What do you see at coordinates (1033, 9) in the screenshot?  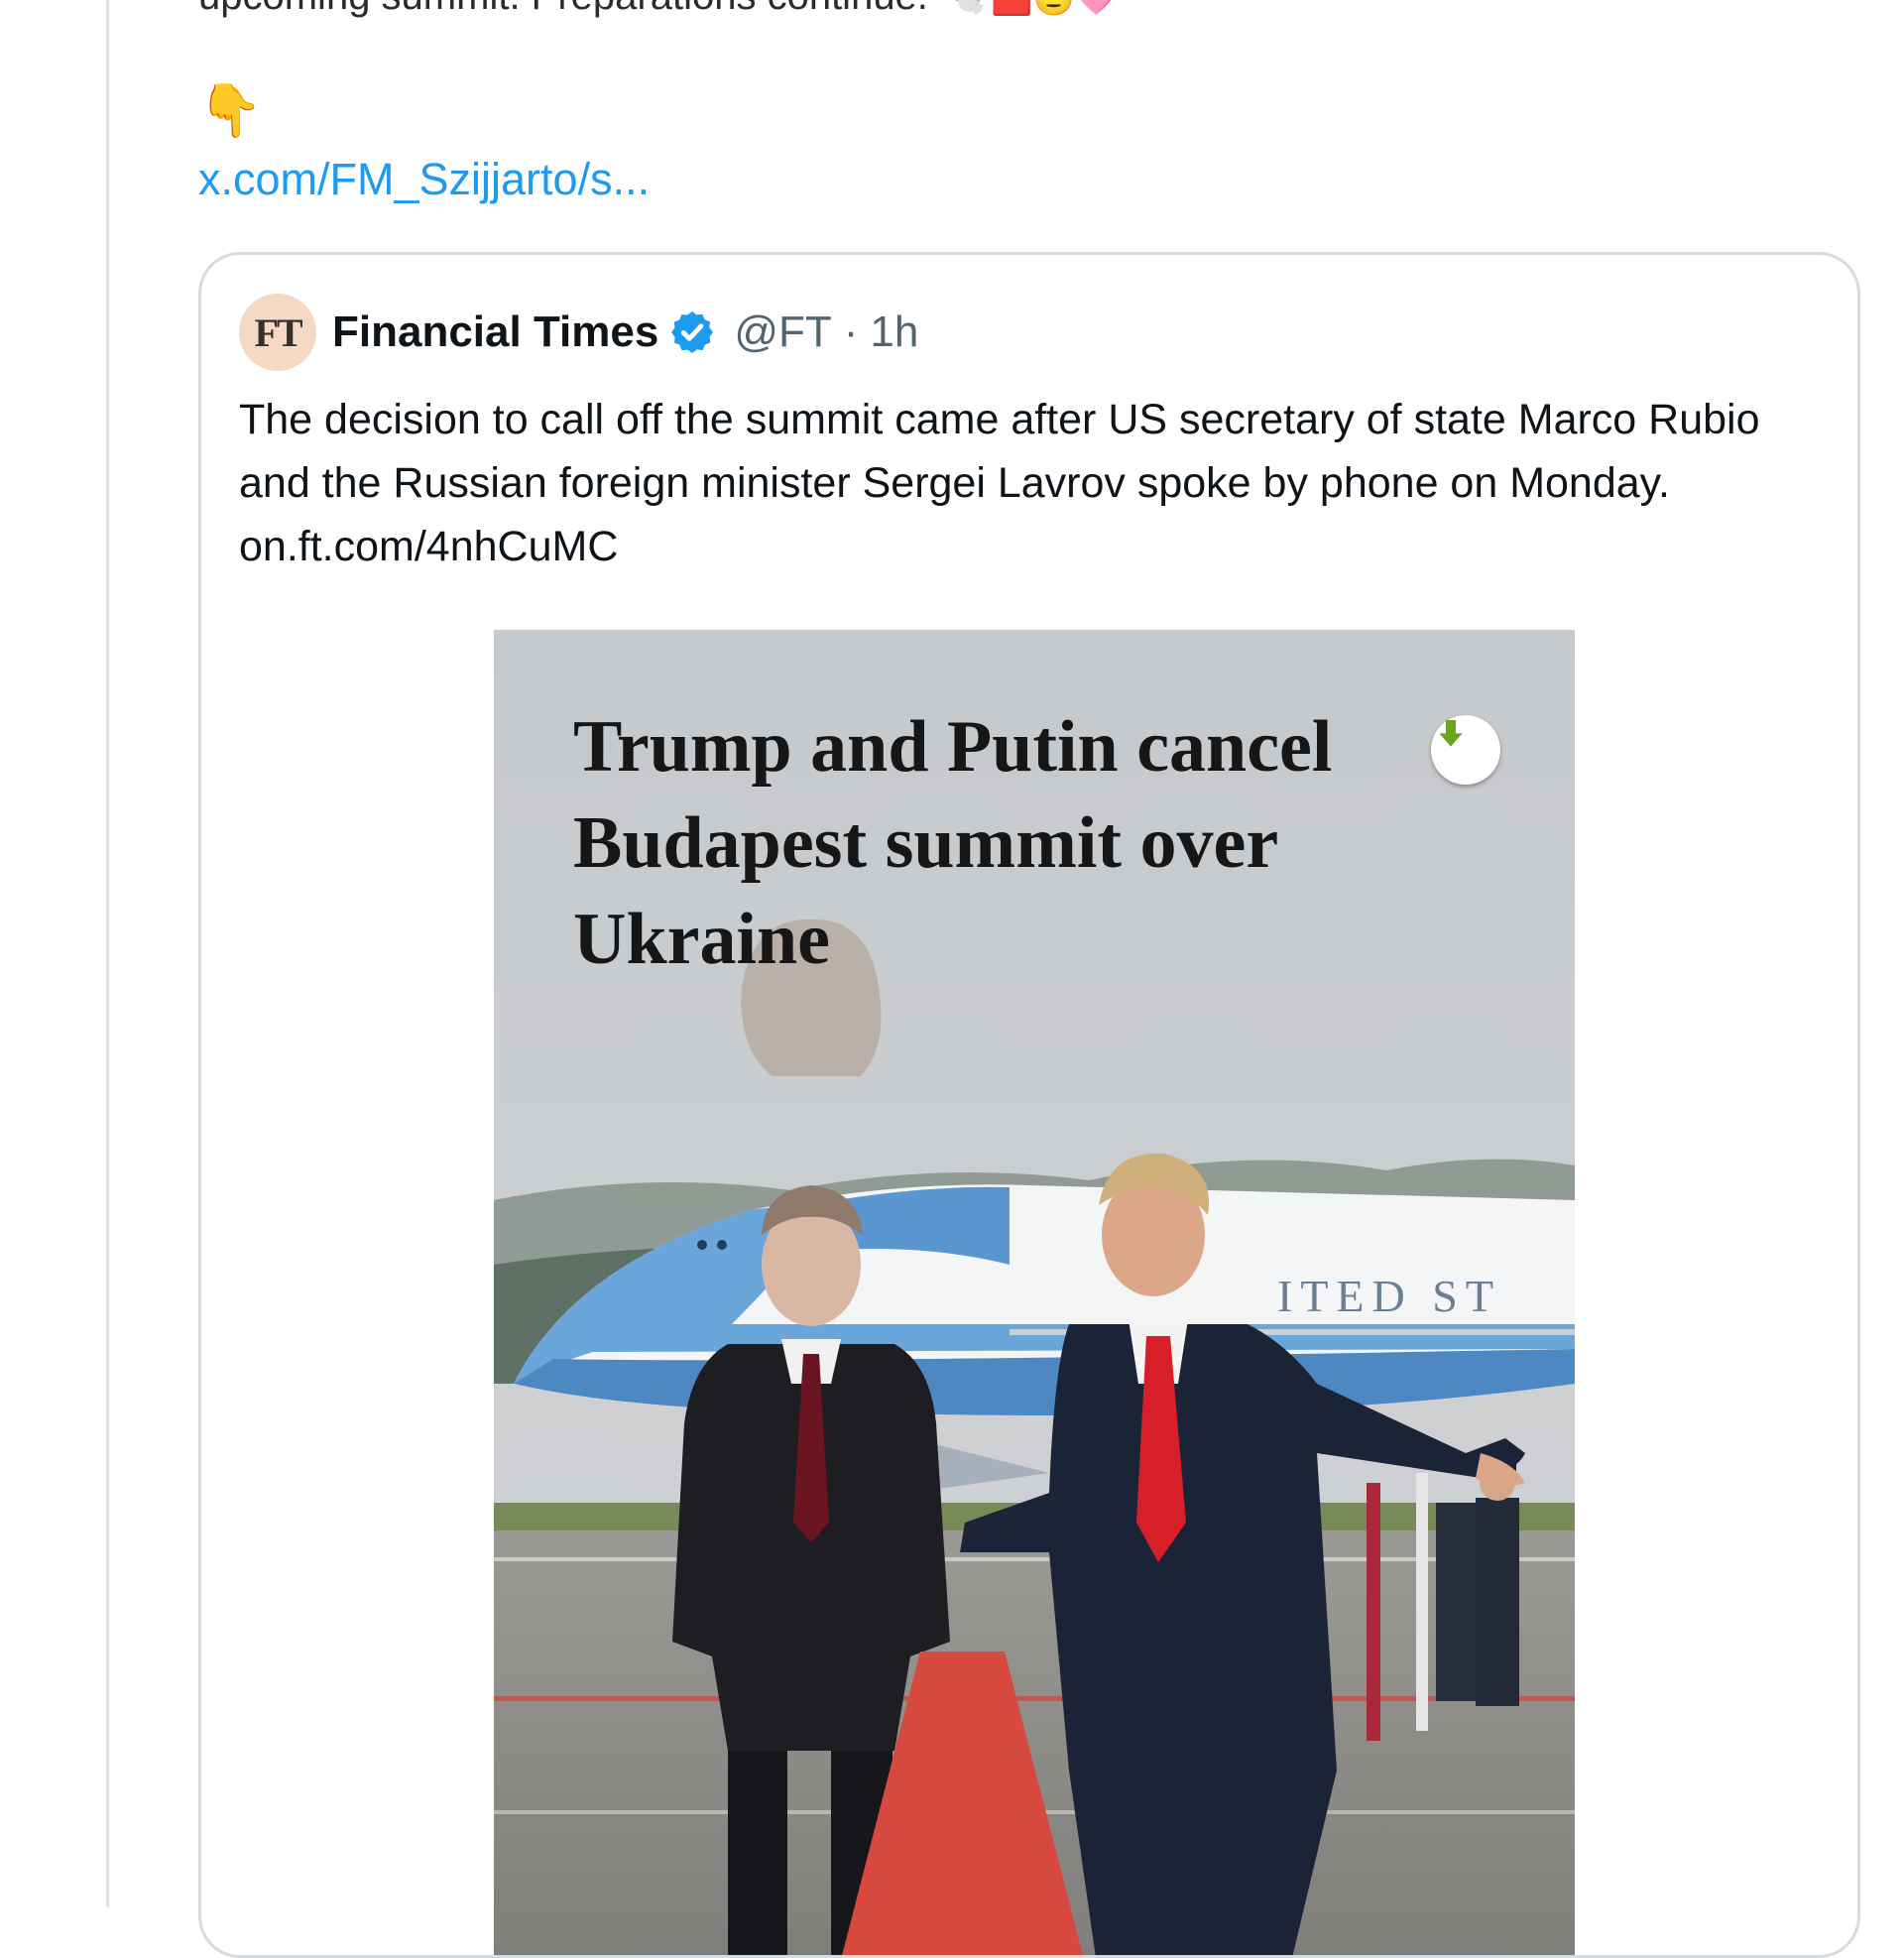 I see `post-emoji-row: 🕊️🟥🫡🩷` at bounding box center [1033, 9].